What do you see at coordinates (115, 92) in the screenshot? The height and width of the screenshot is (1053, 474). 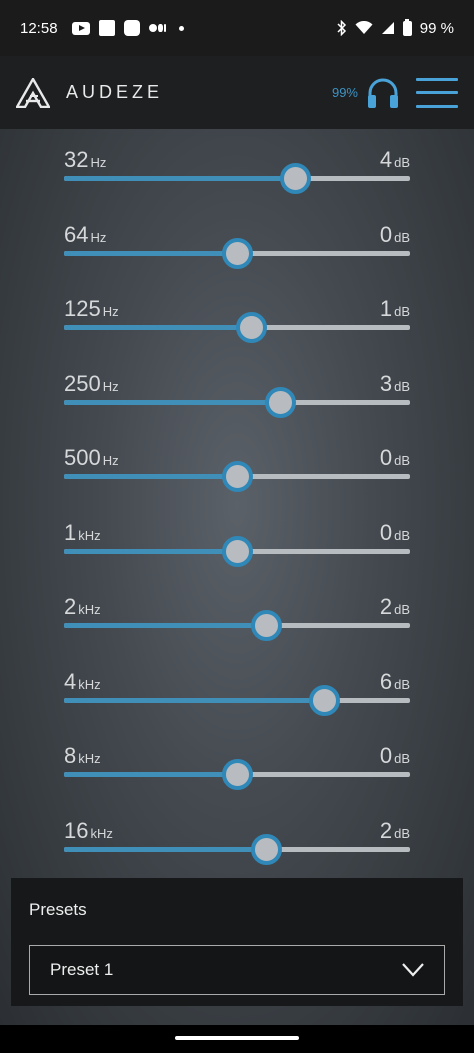 I see `brand-name: AUDEZE` at bounding box center [115, 92].